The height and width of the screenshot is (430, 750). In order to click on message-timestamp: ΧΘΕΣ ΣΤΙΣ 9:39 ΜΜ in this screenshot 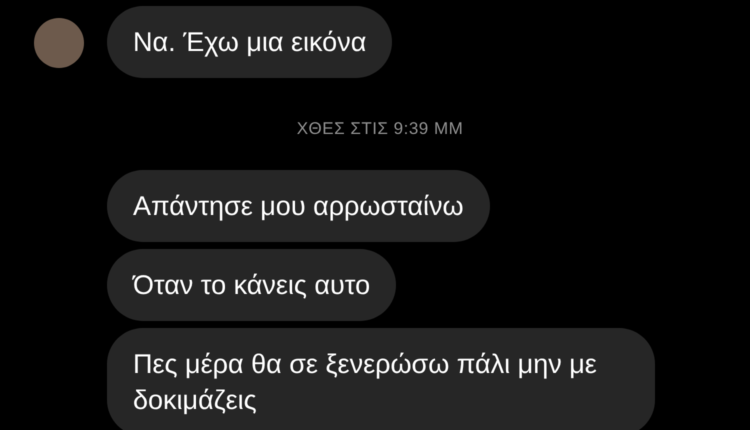, I will do `click(380, 129)`.